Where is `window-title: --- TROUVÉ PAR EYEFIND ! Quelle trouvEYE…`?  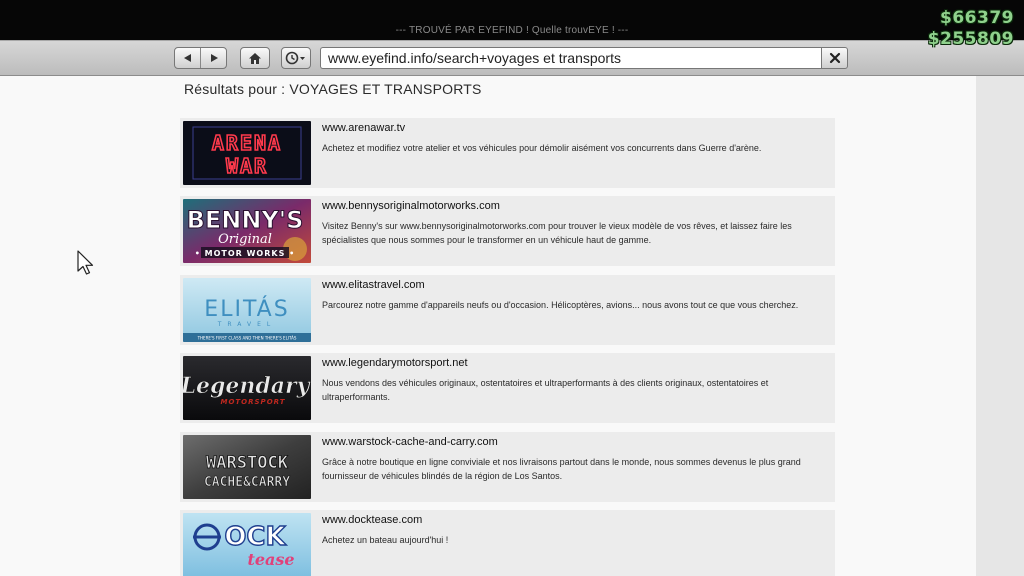
window-title: --- TROUVÉ PAR EYEFIND ! Quelle trouvEYE… is located at coordinates (512, 30).